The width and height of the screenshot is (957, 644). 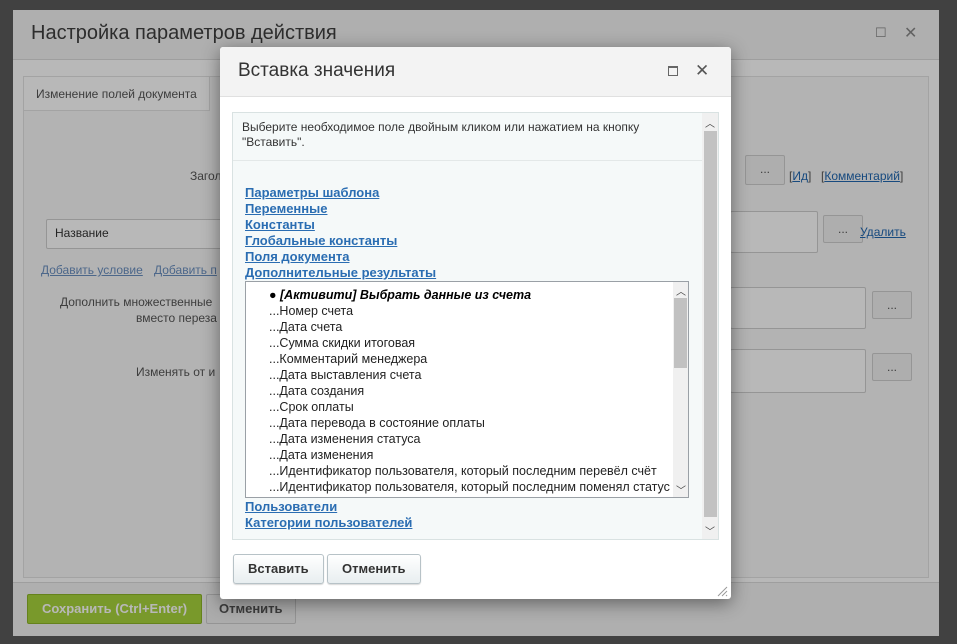 What do you see at coordinates (345, 439) in the screenshot?
I see `list-item: ...Дата изменения статуса` at bounding box center [345, 439].